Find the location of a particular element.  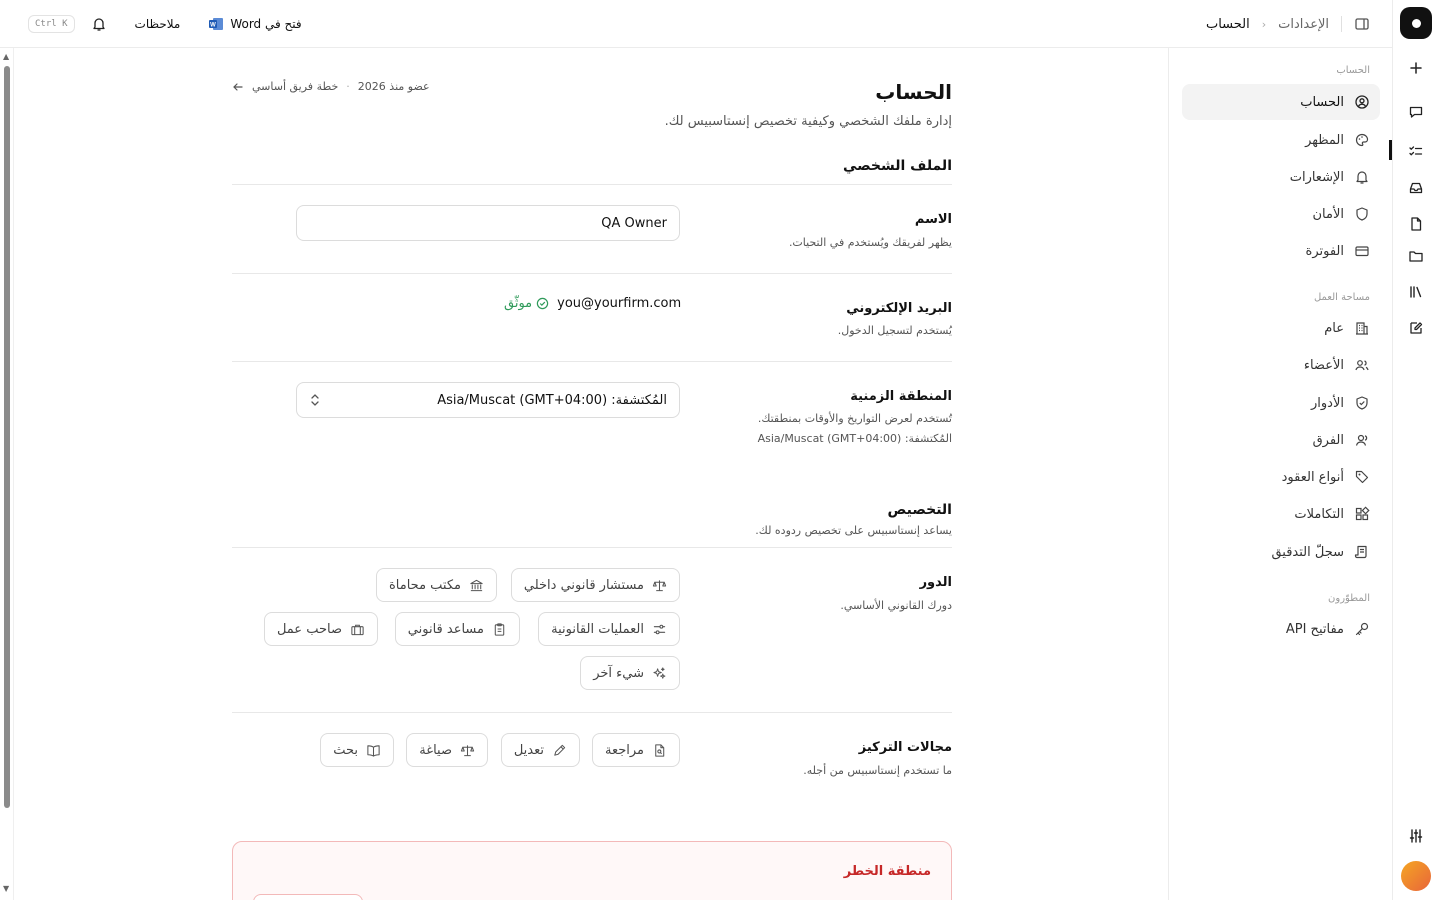

role-chip-other: شيء آخر is located at coordinates (630, 673).